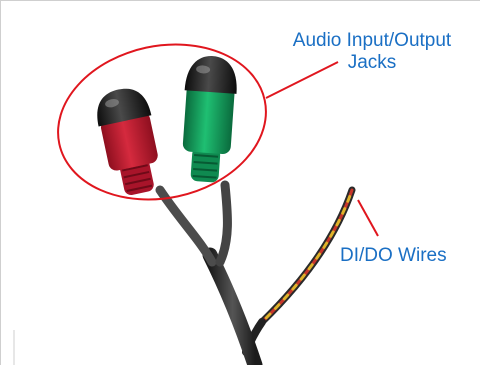 Image resolution: width=480 pixels, height=365 pixels. I want to click on green-jack-cable, so click(223, 223).